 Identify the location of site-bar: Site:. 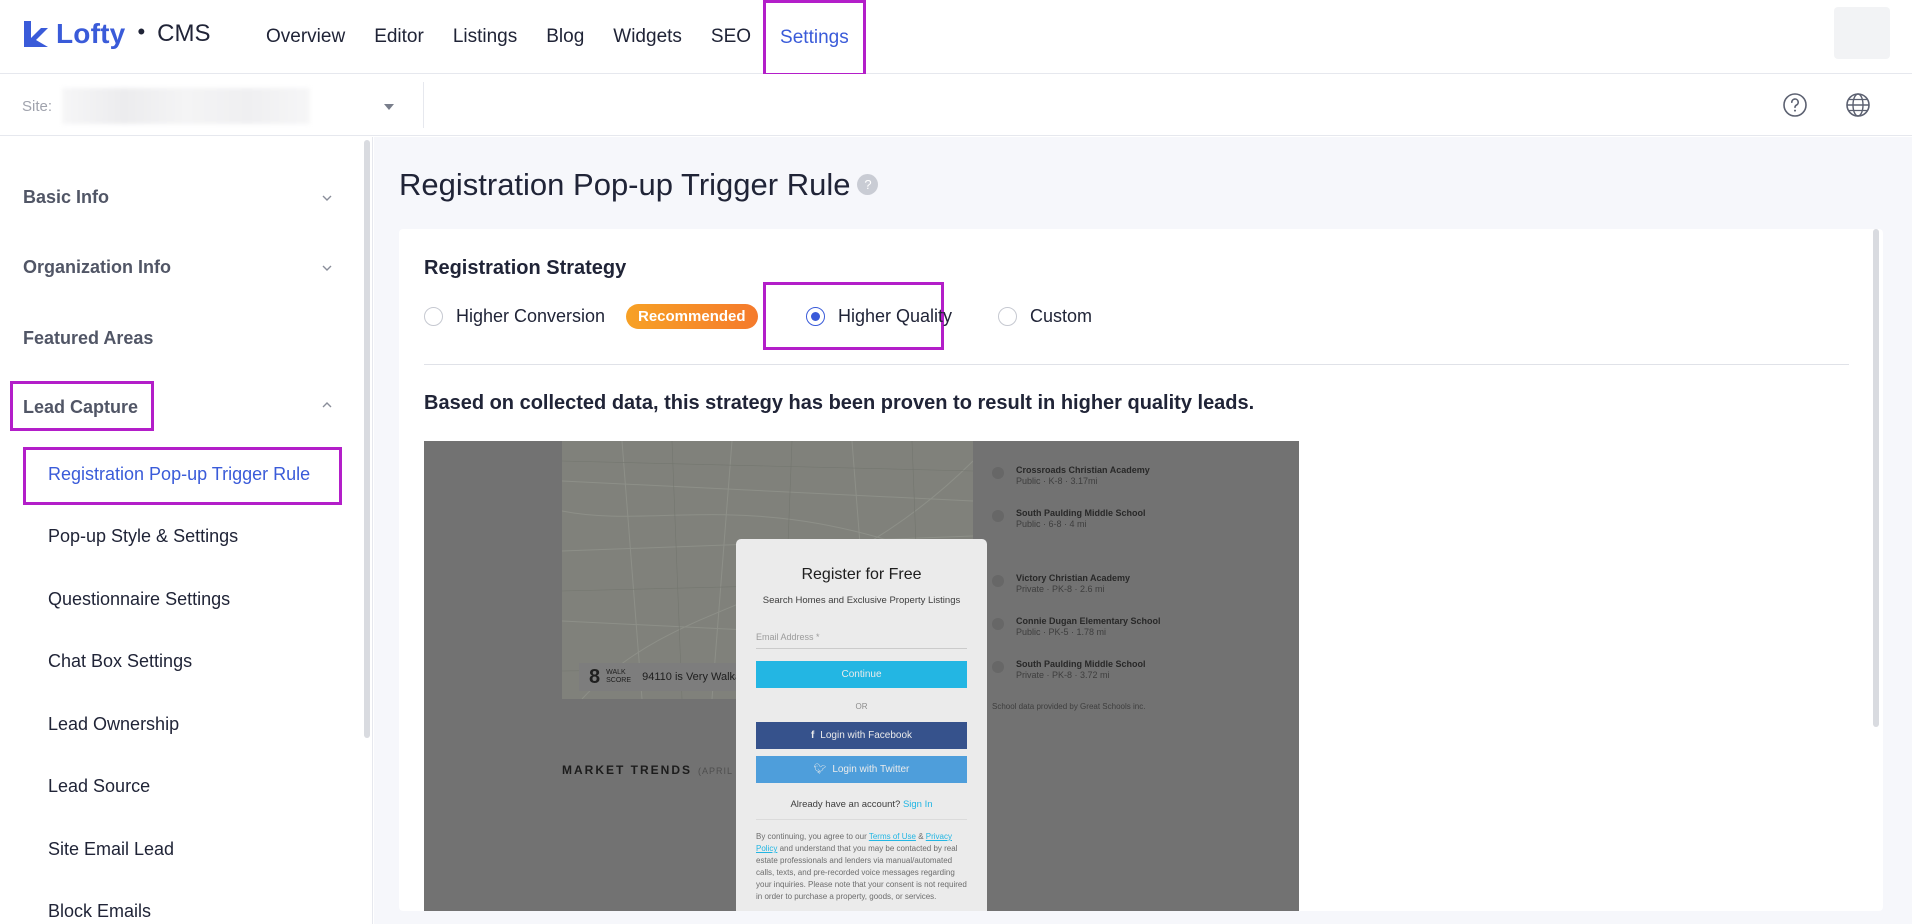
(956, 105).